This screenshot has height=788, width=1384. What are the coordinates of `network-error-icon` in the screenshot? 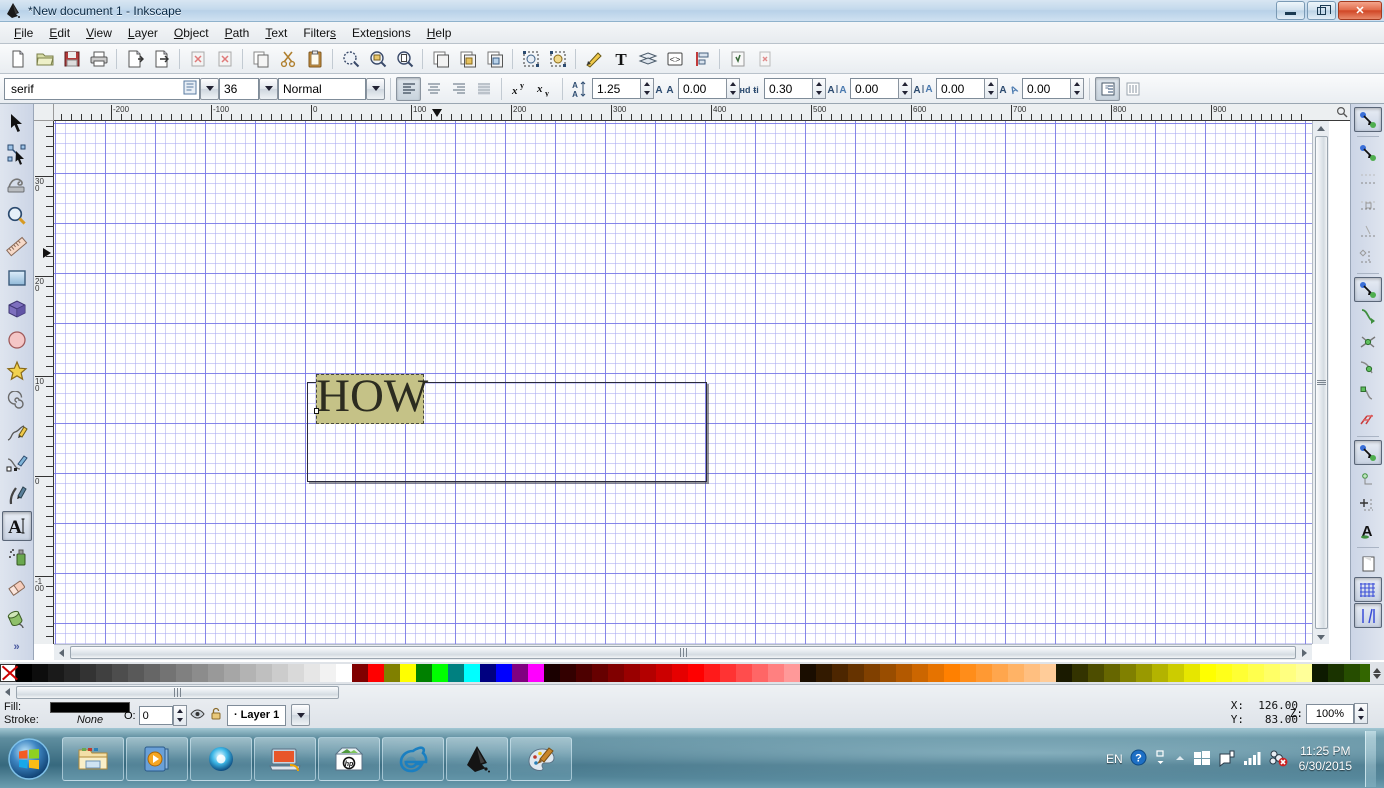 It's located at (1278, 759).